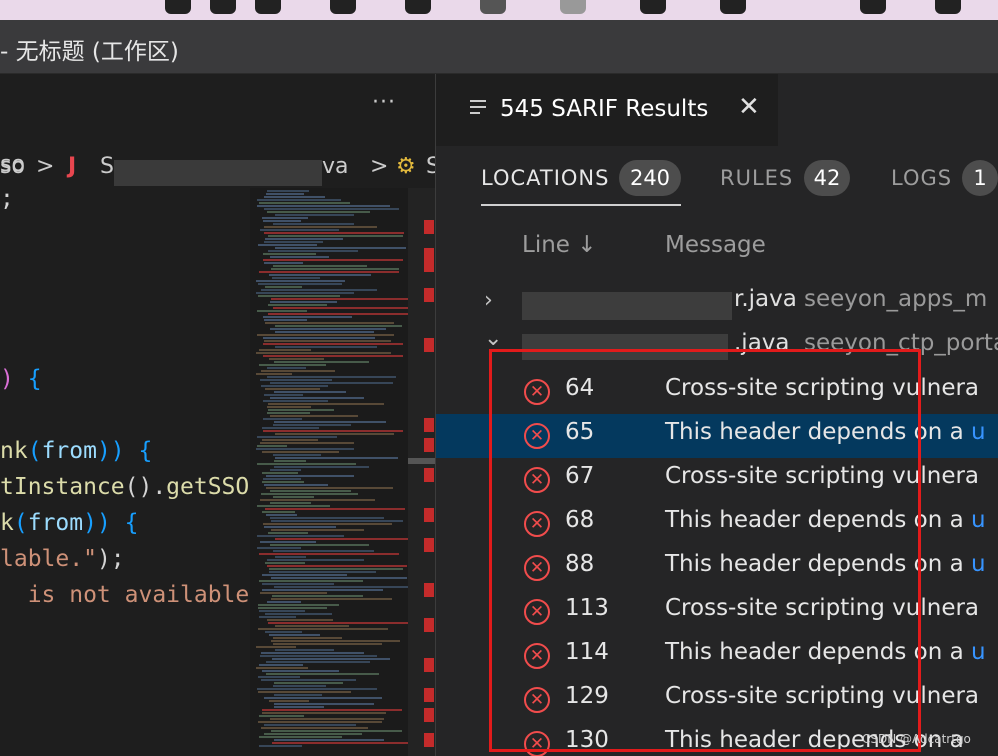  I want to click on bookmark-icon, so click(418, 7).